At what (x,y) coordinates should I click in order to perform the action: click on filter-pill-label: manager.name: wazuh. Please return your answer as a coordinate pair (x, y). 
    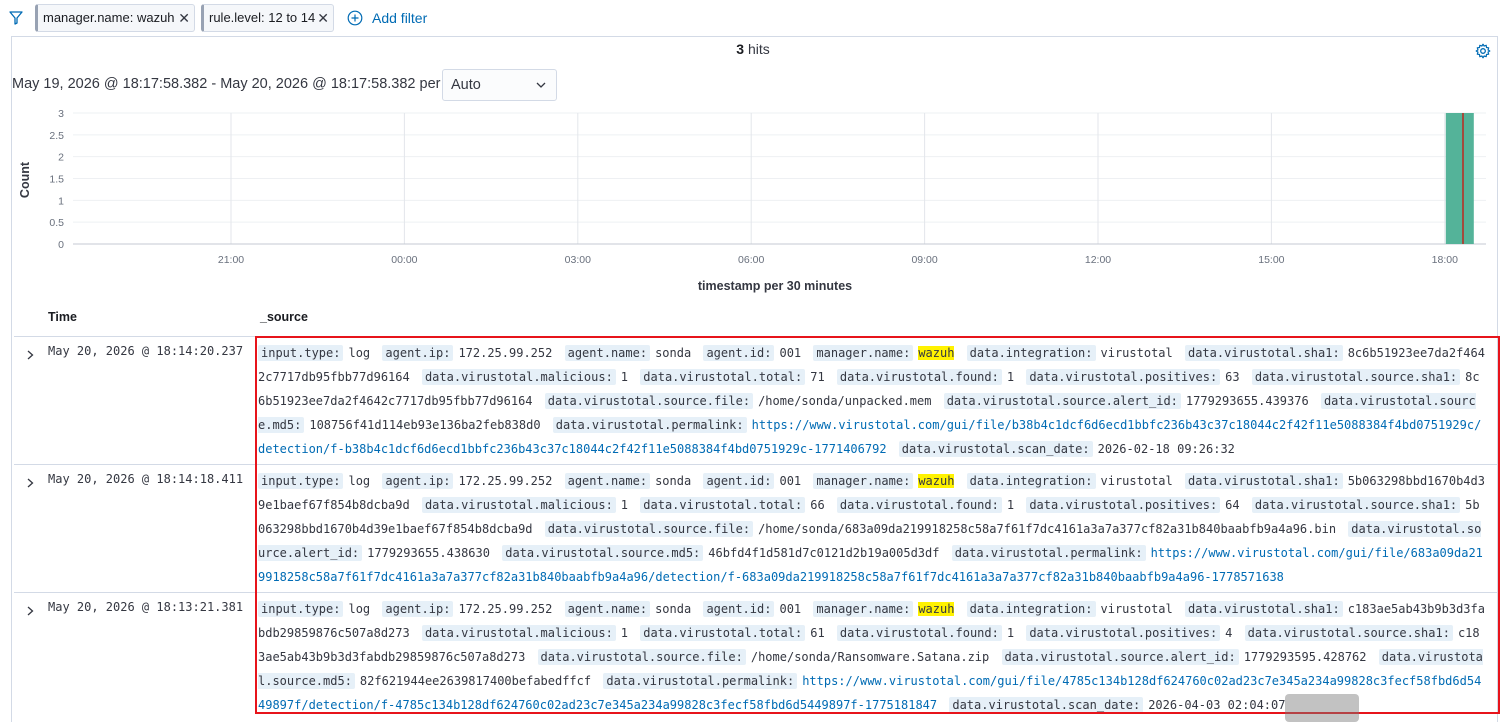
    Looking at the image, I should click on (109, 17).